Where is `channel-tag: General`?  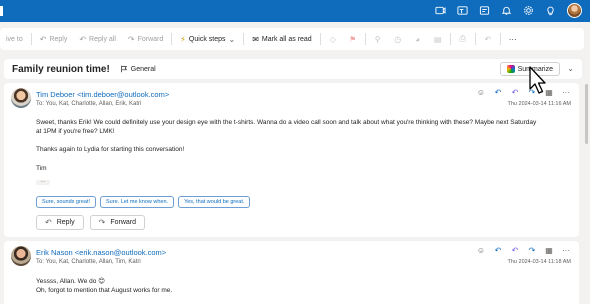
channel-tag: General is located at coordinates (138, 69).